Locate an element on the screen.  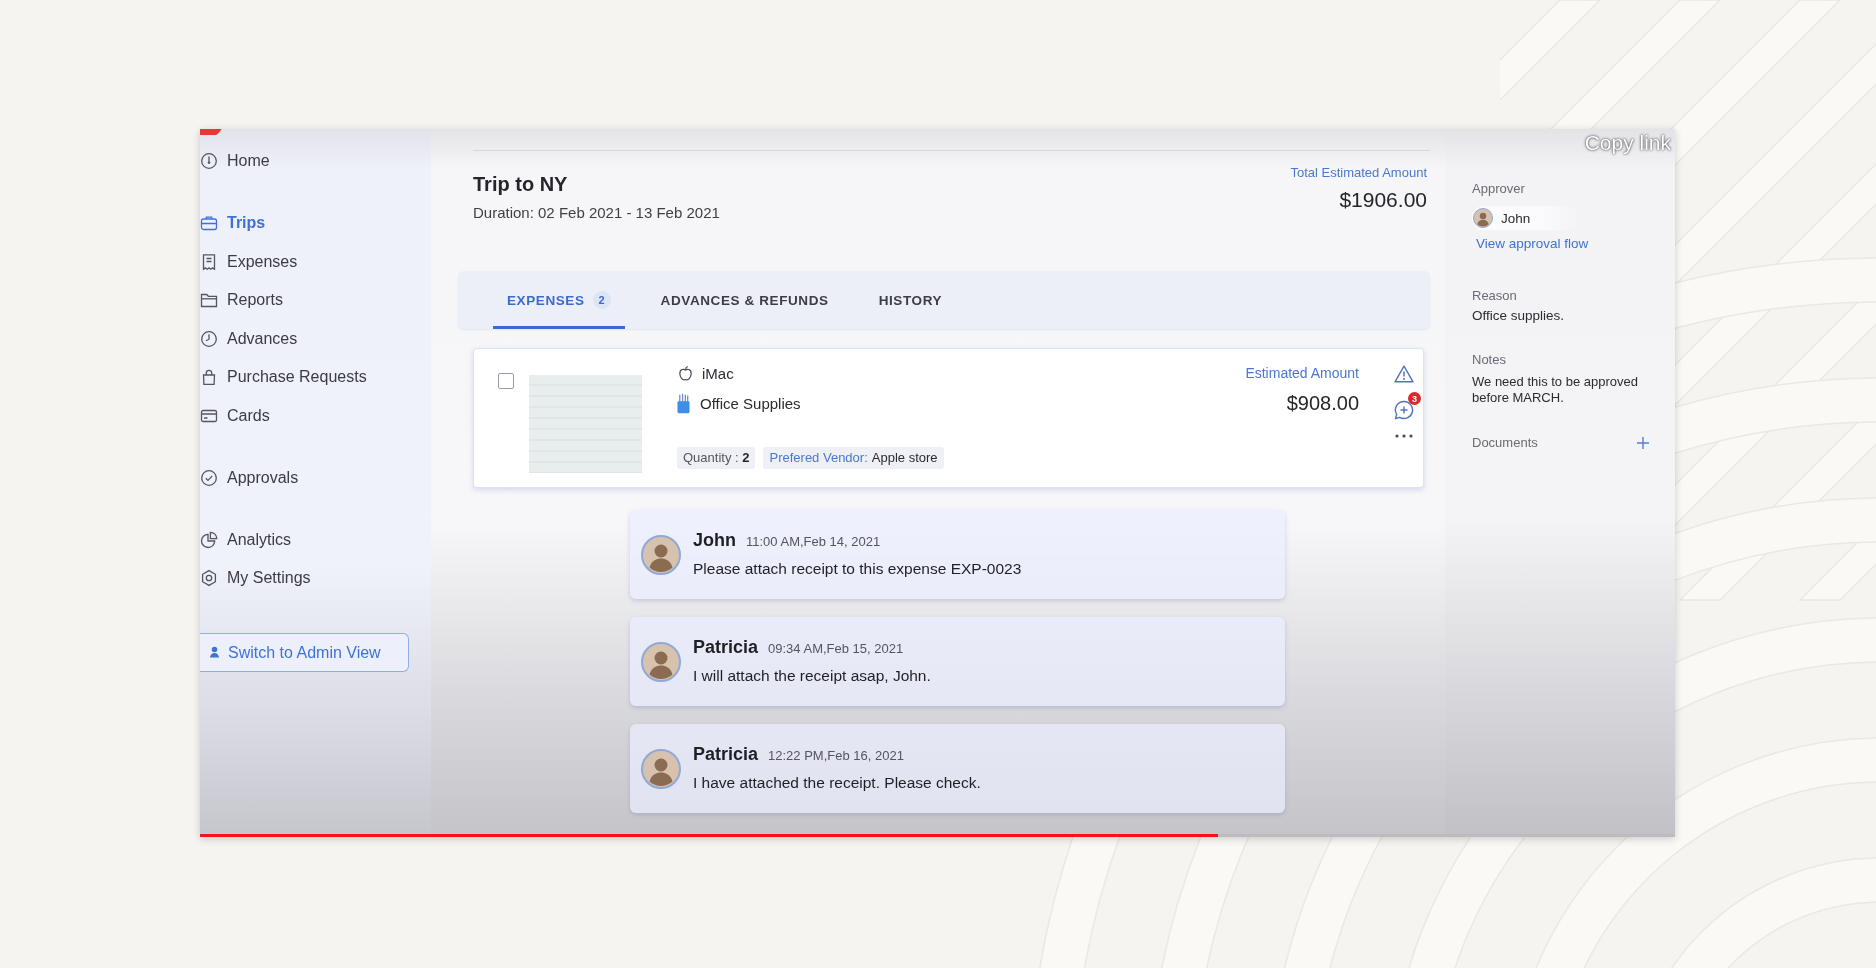
sidebar-item: Advances is located at coordinates (249, 338).